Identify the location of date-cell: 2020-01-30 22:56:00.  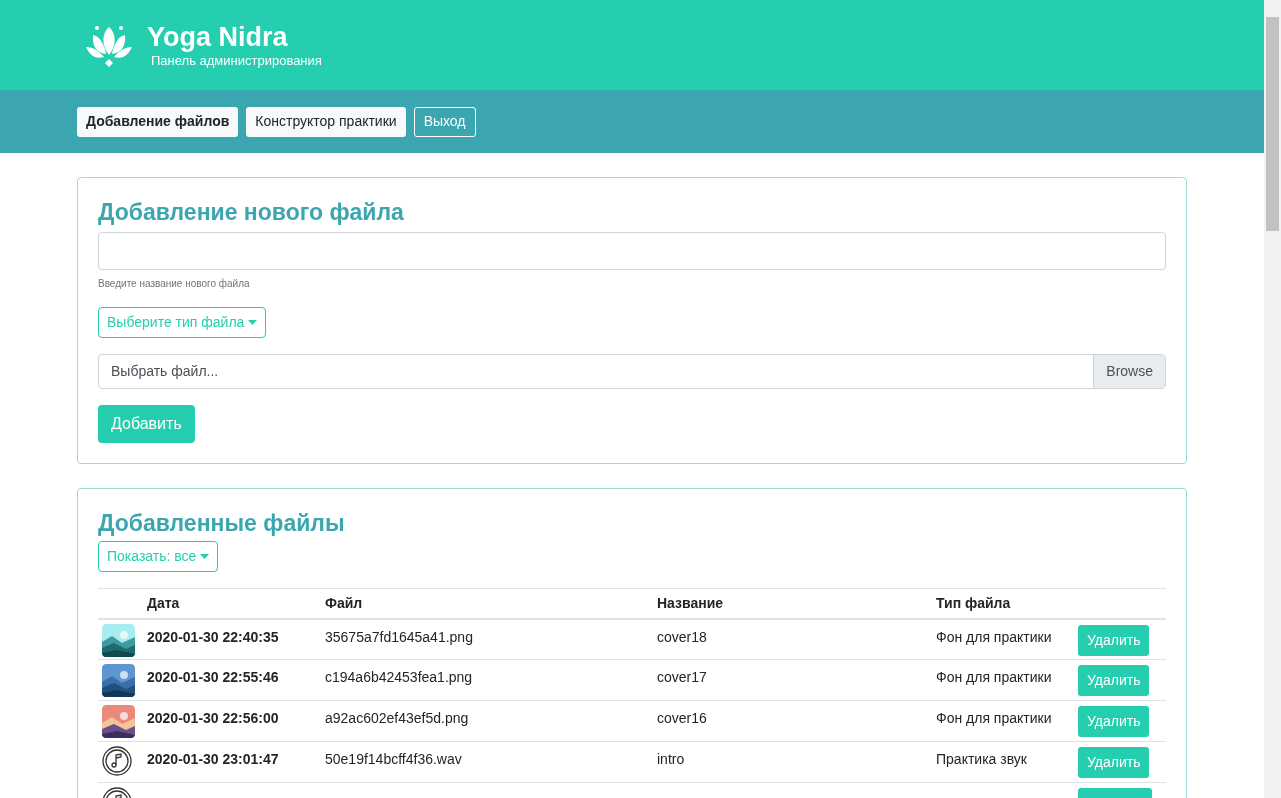
(213, 718).